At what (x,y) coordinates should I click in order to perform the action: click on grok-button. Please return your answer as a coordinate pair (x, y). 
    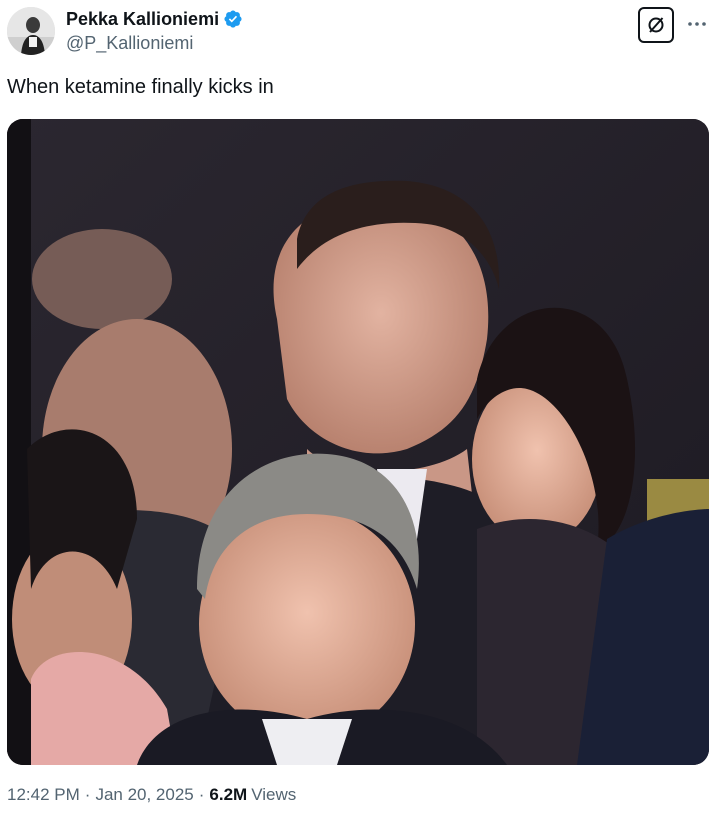
    Looking at the image, I should click on (656, 25).